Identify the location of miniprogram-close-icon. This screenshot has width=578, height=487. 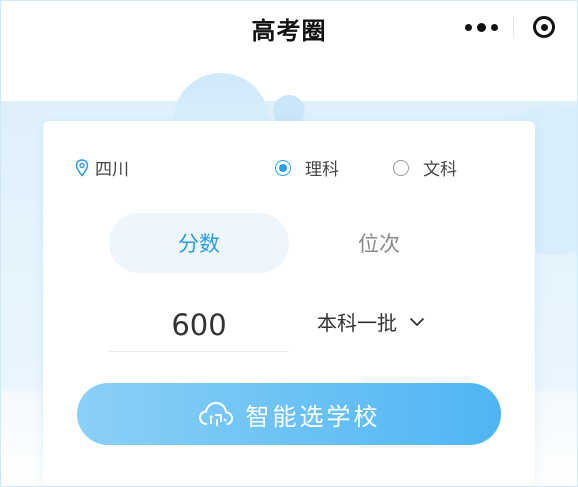
(544, 27).